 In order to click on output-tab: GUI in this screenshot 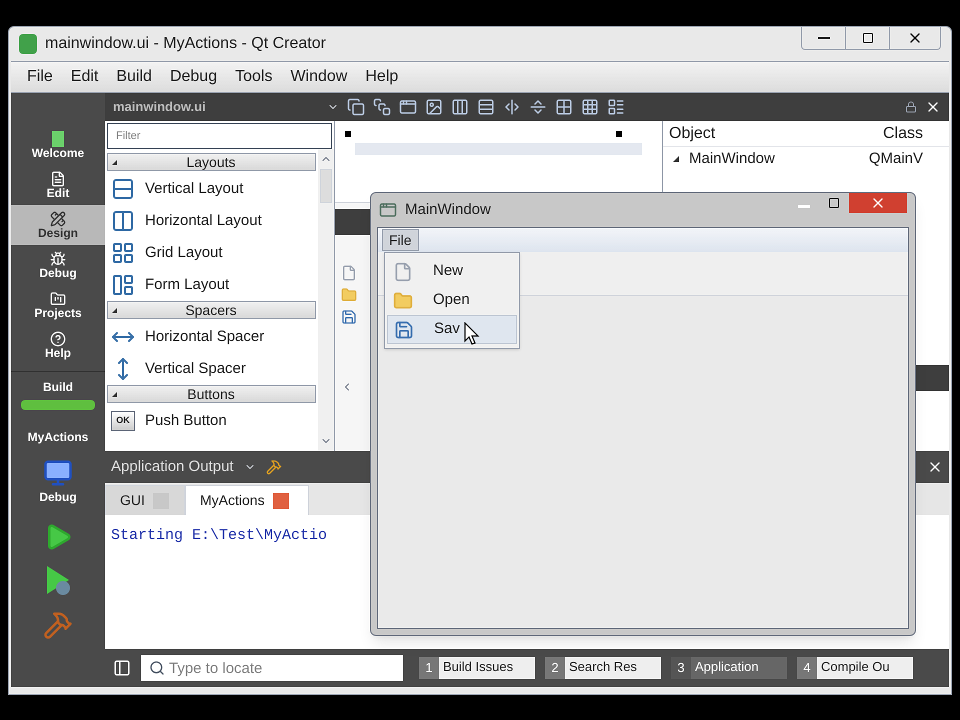, I will do `click(145, 500)`.